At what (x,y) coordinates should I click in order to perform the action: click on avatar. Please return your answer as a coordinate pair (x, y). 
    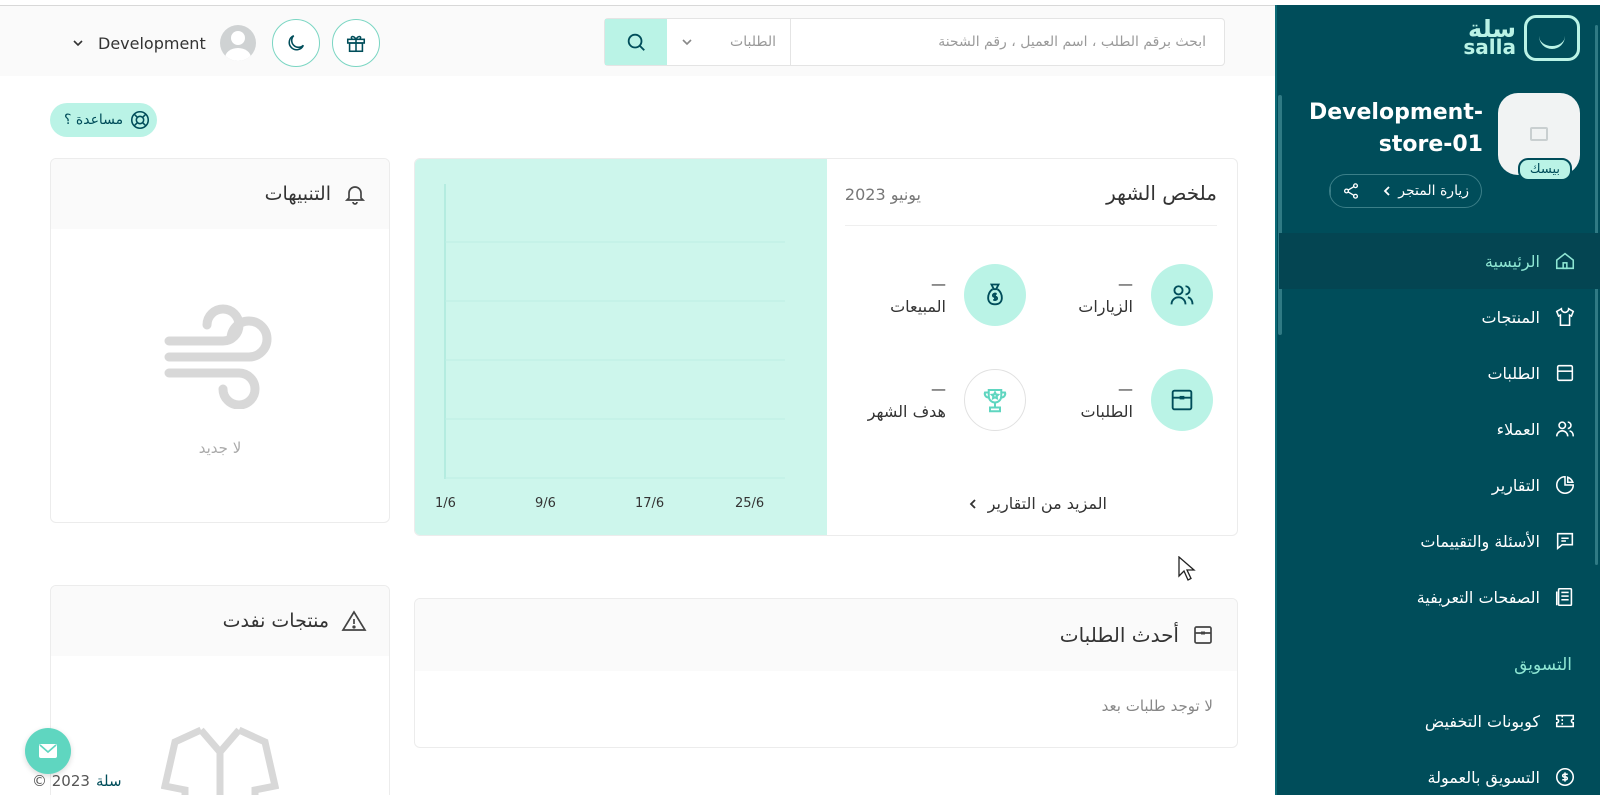
    Looking at the image, I should click on (237, 43).